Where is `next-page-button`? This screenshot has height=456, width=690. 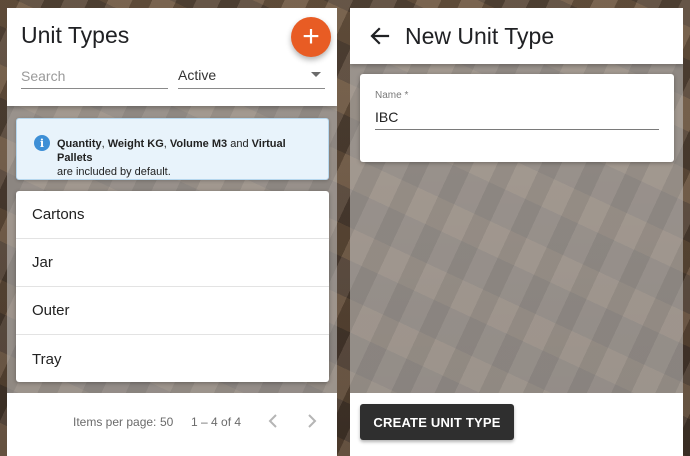
next-page-button is located at coordinates (312, 421).